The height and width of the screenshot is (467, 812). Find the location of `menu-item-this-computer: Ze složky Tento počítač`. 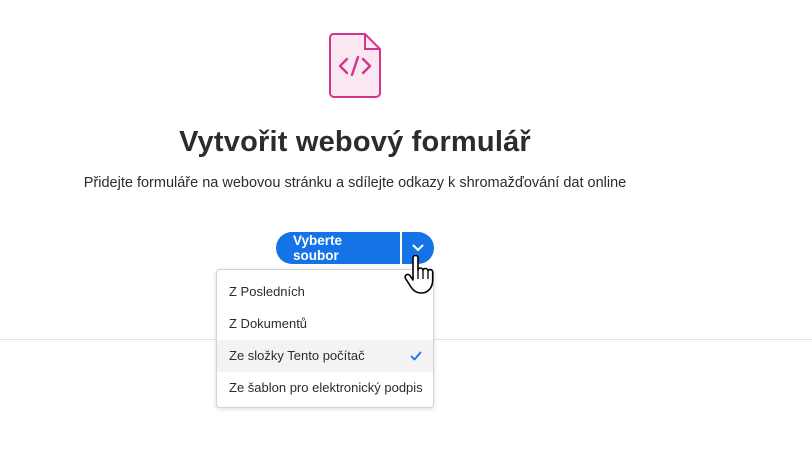

menu-item-this-computer: Ze složky Tento počítač is located at coordinates (325, 356).